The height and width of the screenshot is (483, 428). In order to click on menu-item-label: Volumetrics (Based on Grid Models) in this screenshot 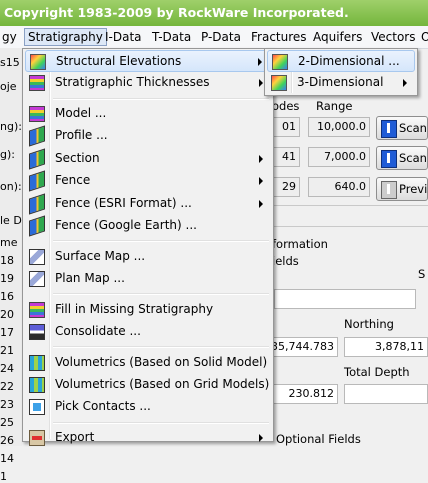, I will do `click(162, 384)`.